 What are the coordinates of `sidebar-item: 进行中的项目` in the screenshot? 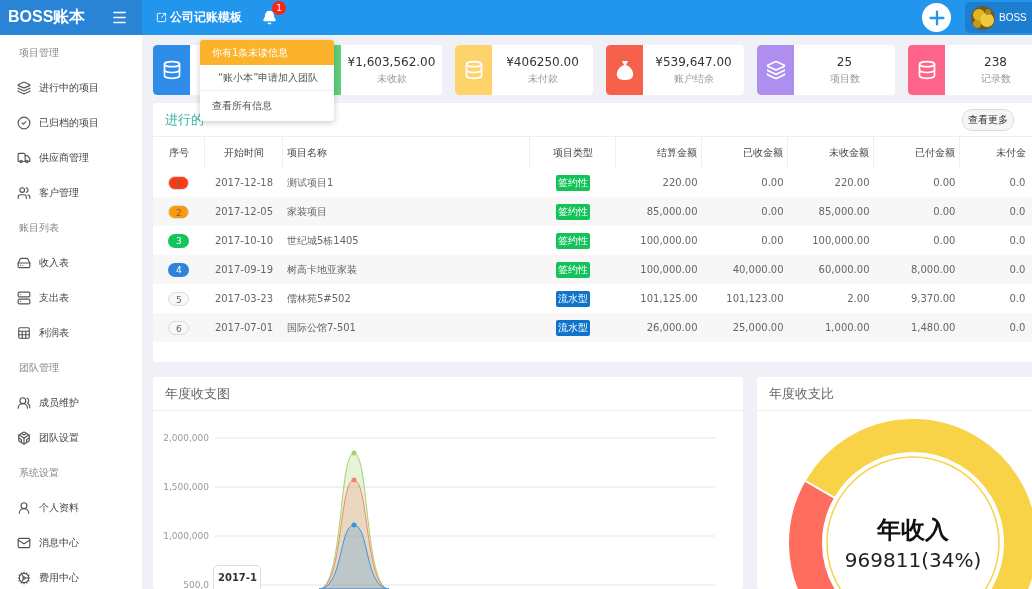 It's located at (71, 87).